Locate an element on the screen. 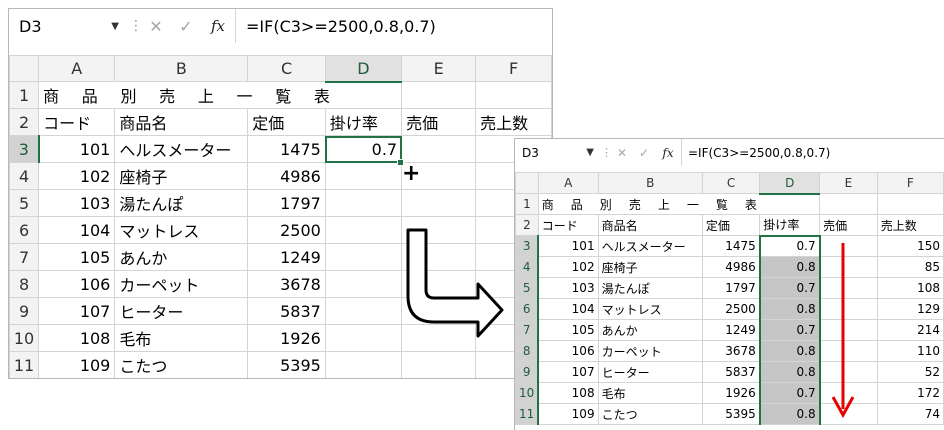 The image size is (944, 430). row-header: 8 is located at coordinates (24, 284).